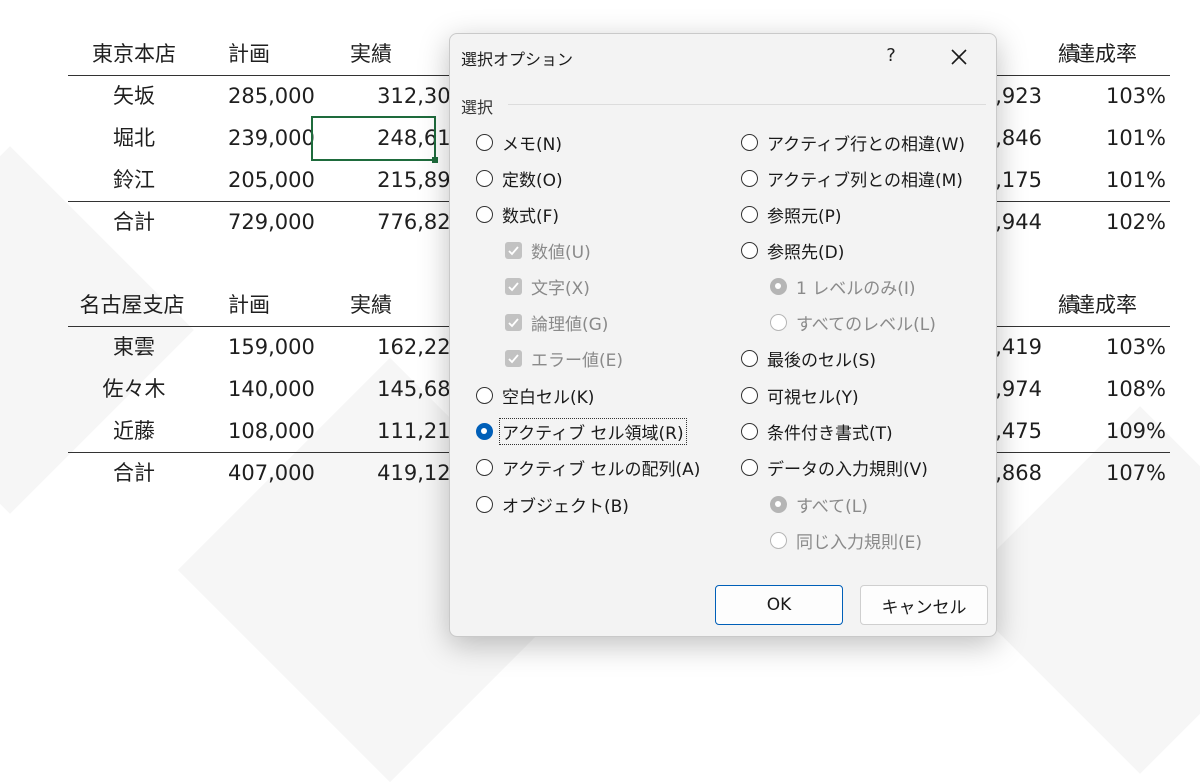 The width and height of the screenshot is (1200, 782). What do you see at coordinates (134, 54) in the screenshot?
I see `header-branch: 東京本店` at bounding box center [134, 54].